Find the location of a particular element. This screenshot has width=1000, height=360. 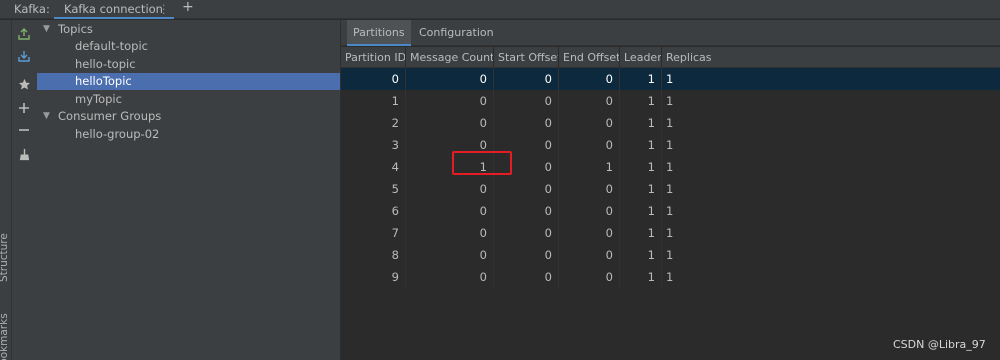

table-row: 6 0 0 0 1 1 is located at coordinates (670, 211).